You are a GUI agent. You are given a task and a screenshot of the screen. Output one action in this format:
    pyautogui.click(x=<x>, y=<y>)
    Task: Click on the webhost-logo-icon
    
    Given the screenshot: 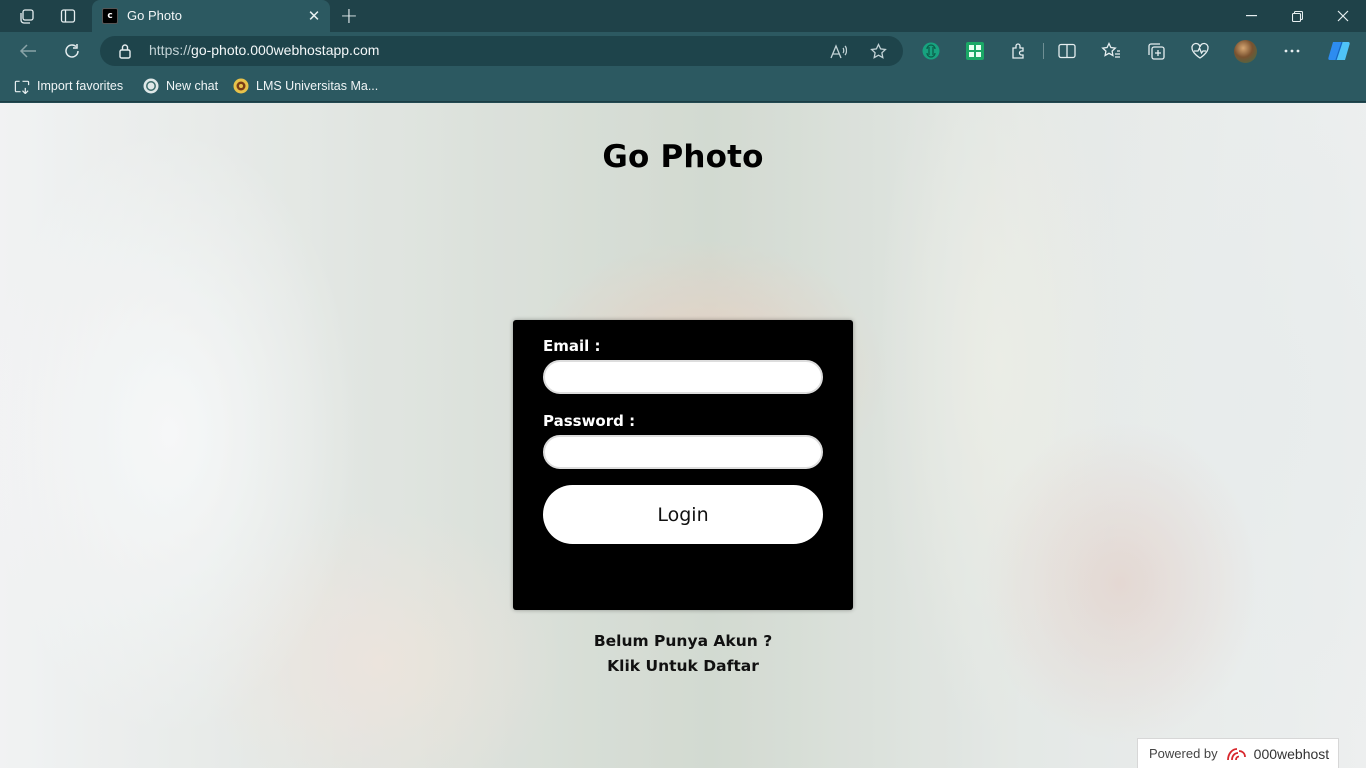 What is the action you would take?
    pyautogui.click(x=1236, y=754)
    